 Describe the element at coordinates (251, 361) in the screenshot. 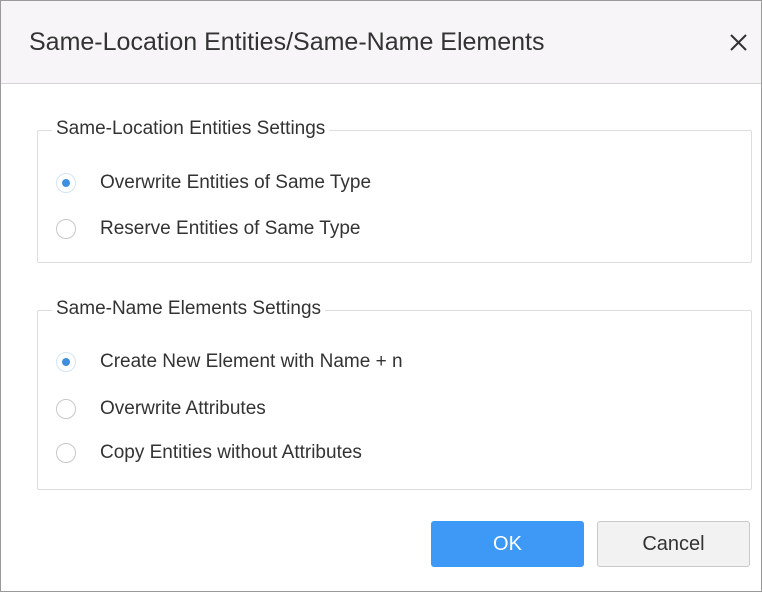

I see `radio-label: Create New Element with Name + n` at that location.